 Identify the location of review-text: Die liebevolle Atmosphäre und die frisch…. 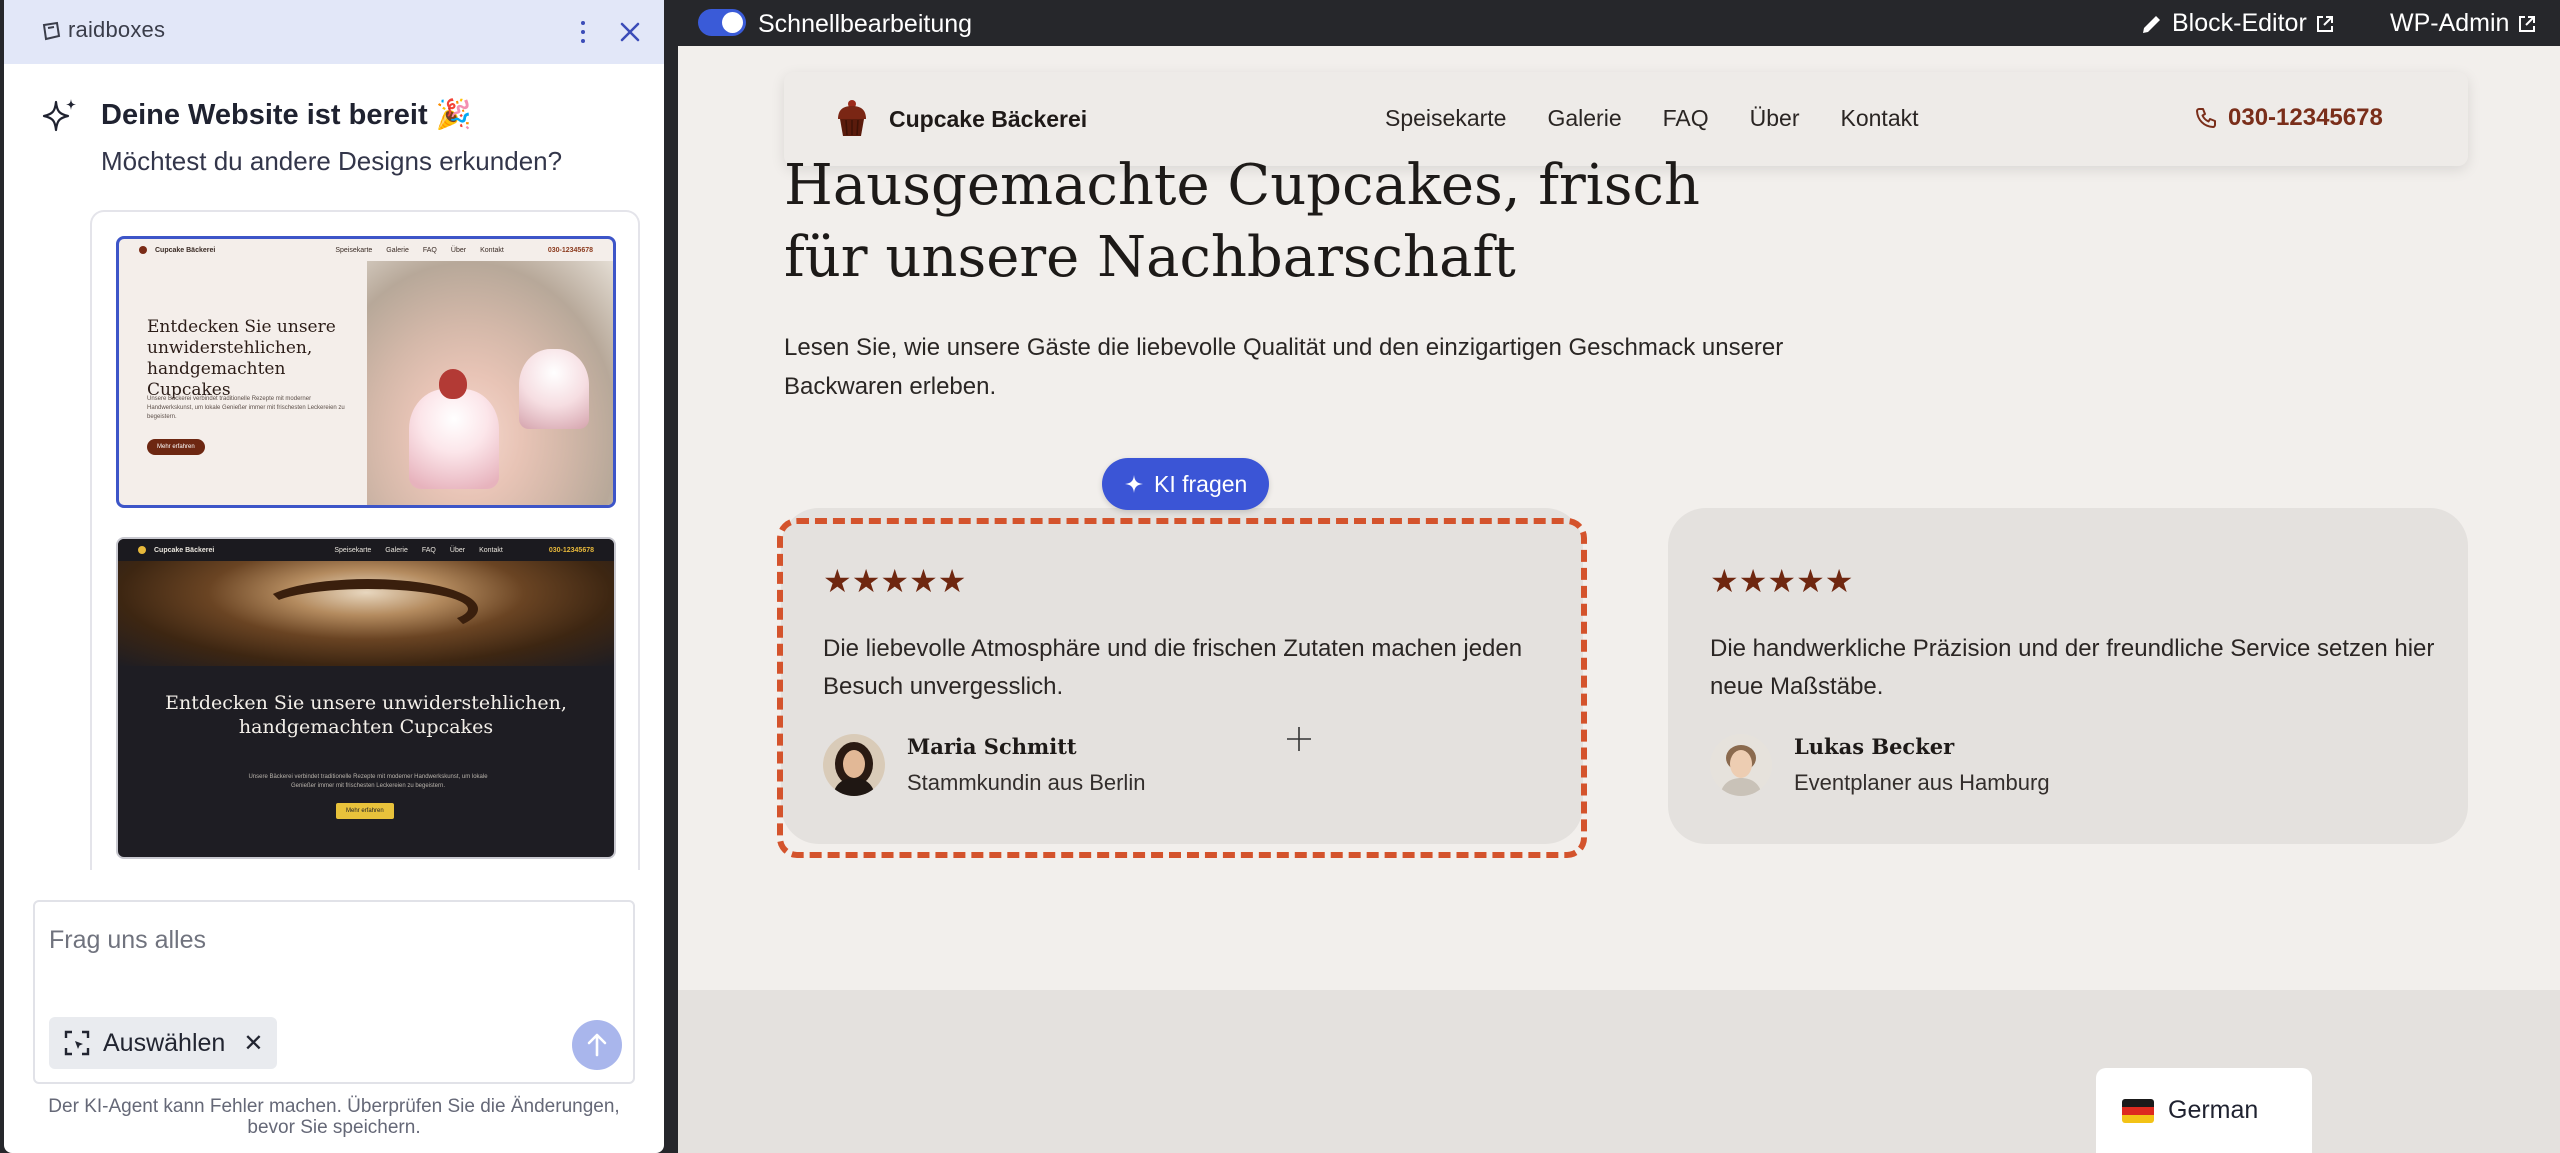
(1173, 667).